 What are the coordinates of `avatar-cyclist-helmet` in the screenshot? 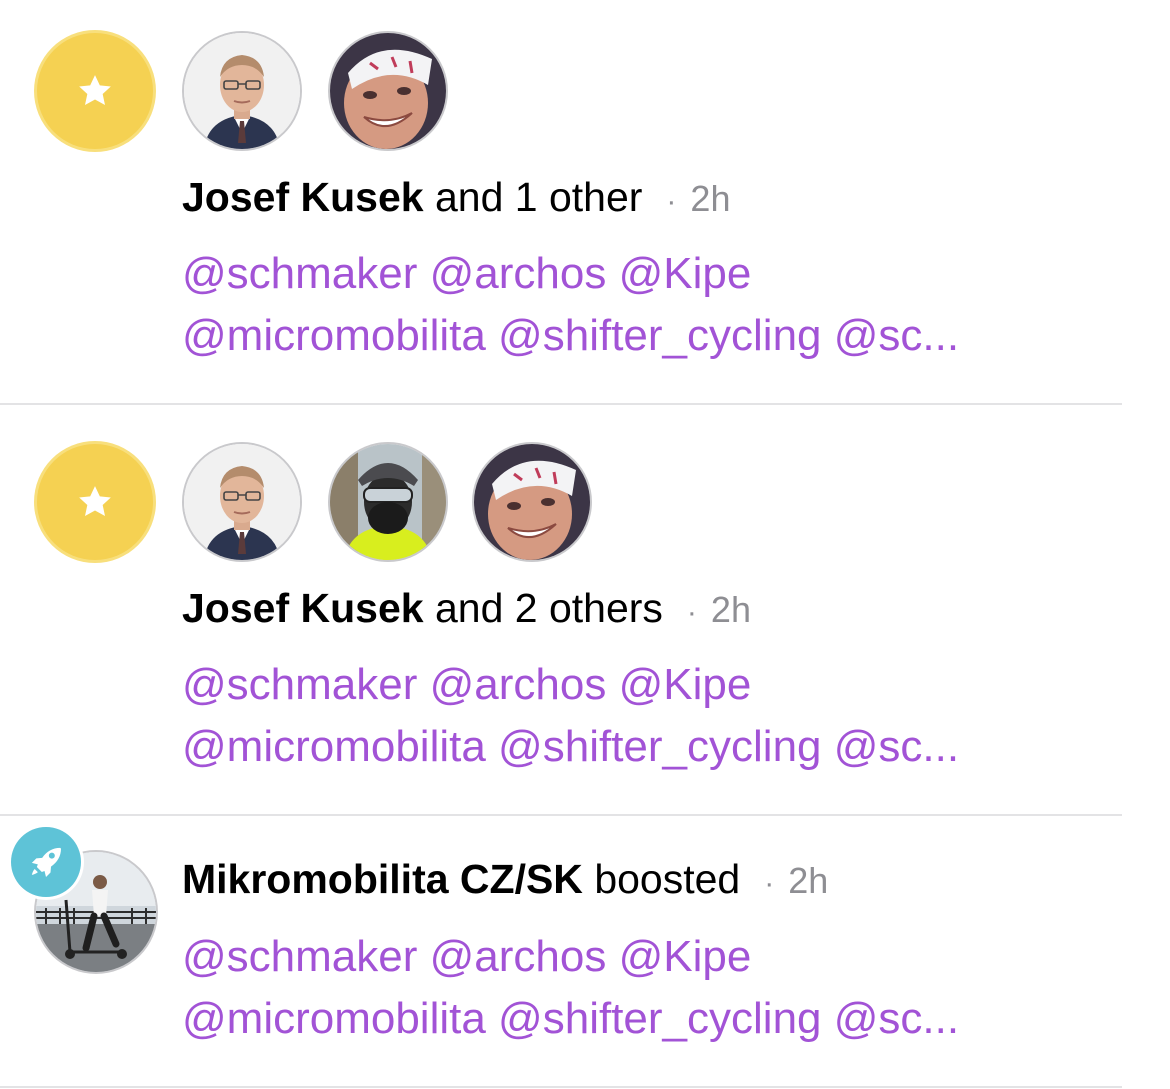 It's located at (388, 502).